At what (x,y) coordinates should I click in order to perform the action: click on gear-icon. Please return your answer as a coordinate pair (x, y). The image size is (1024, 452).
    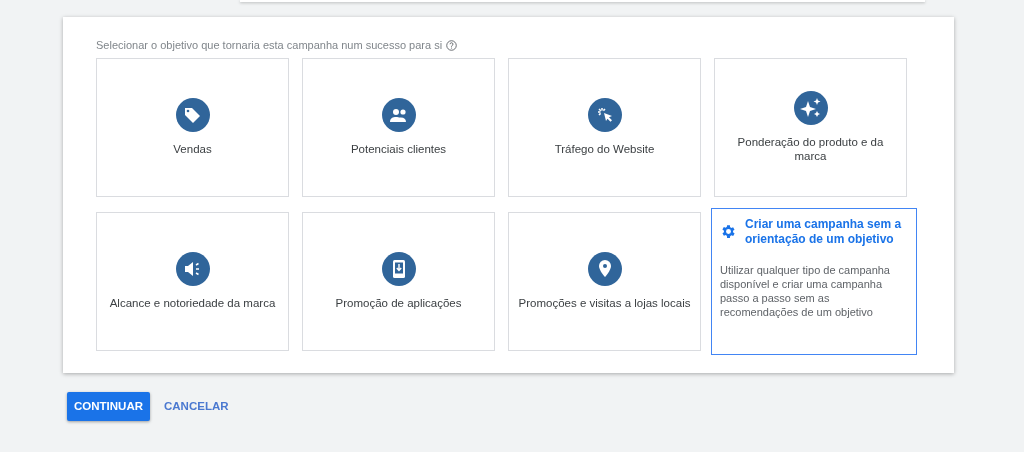
    Looking at the image, I should click on (728, 231).